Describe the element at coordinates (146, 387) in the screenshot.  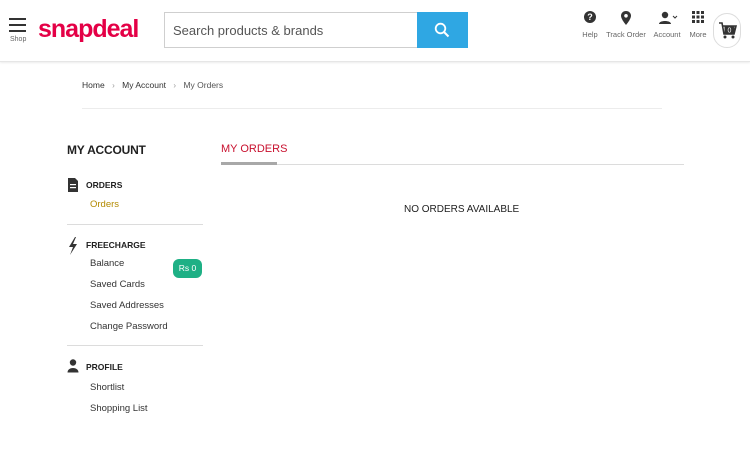
I see `sidebar-item-shortlist: Shortlist` at that location.